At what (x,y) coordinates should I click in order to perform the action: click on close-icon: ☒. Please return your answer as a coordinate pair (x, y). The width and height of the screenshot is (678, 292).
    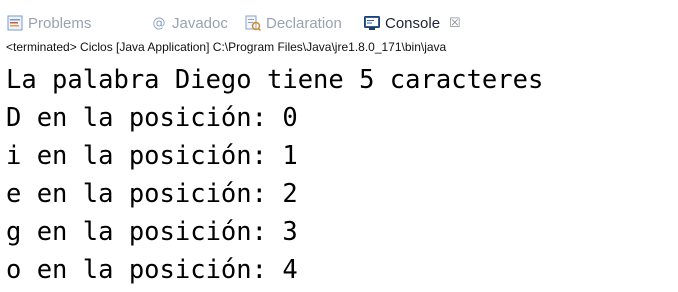
    Looking at the image, I should click on (455, 23).